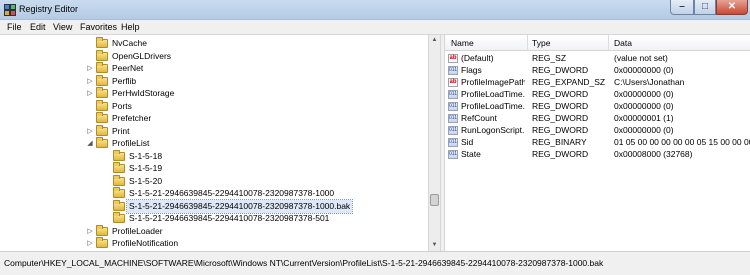 This screenshot has width=750, height=275. I want to click on tree-item: ▷ PerHwIdStorage, so click(214, 93).